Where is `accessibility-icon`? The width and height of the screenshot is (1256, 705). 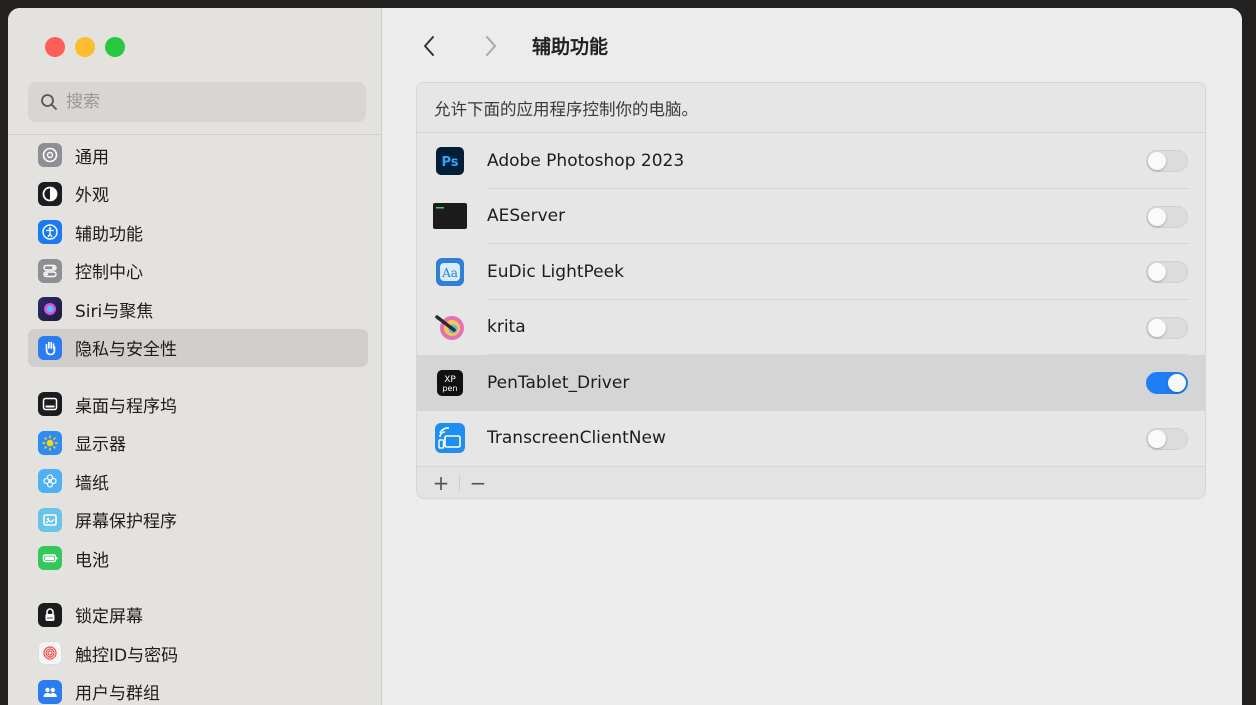
accessibility-icon is located at coordinates (50, 232).